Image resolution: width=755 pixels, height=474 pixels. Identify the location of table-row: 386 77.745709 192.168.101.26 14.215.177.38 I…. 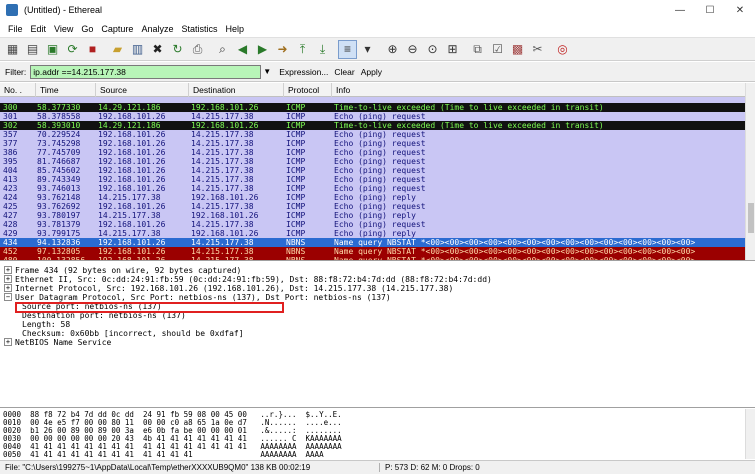
(372, 152).